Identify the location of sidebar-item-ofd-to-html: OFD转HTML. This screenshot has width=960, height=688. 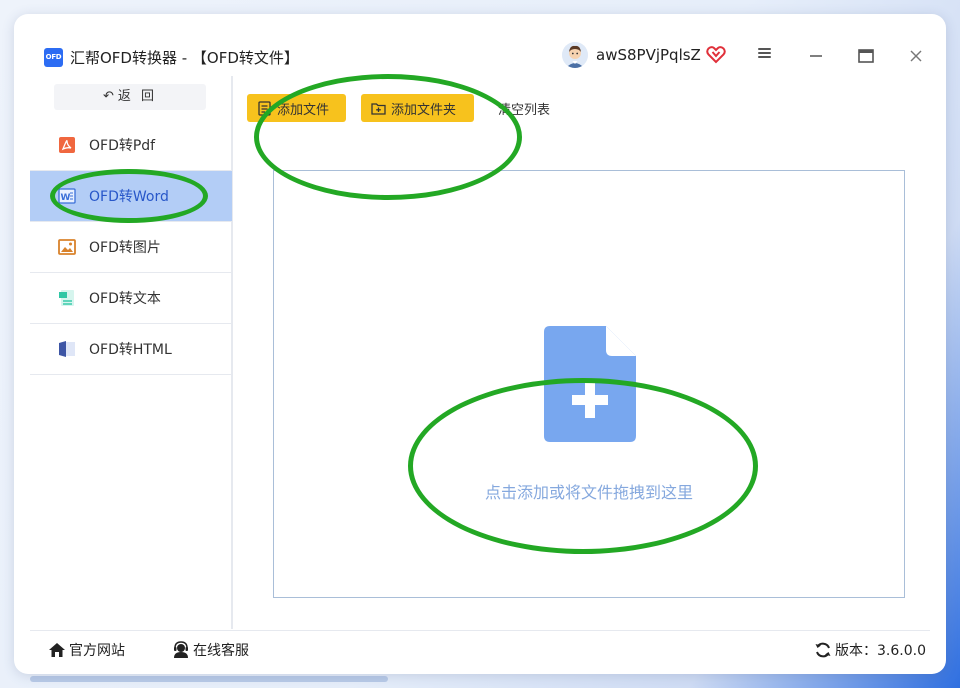
(131, 349).